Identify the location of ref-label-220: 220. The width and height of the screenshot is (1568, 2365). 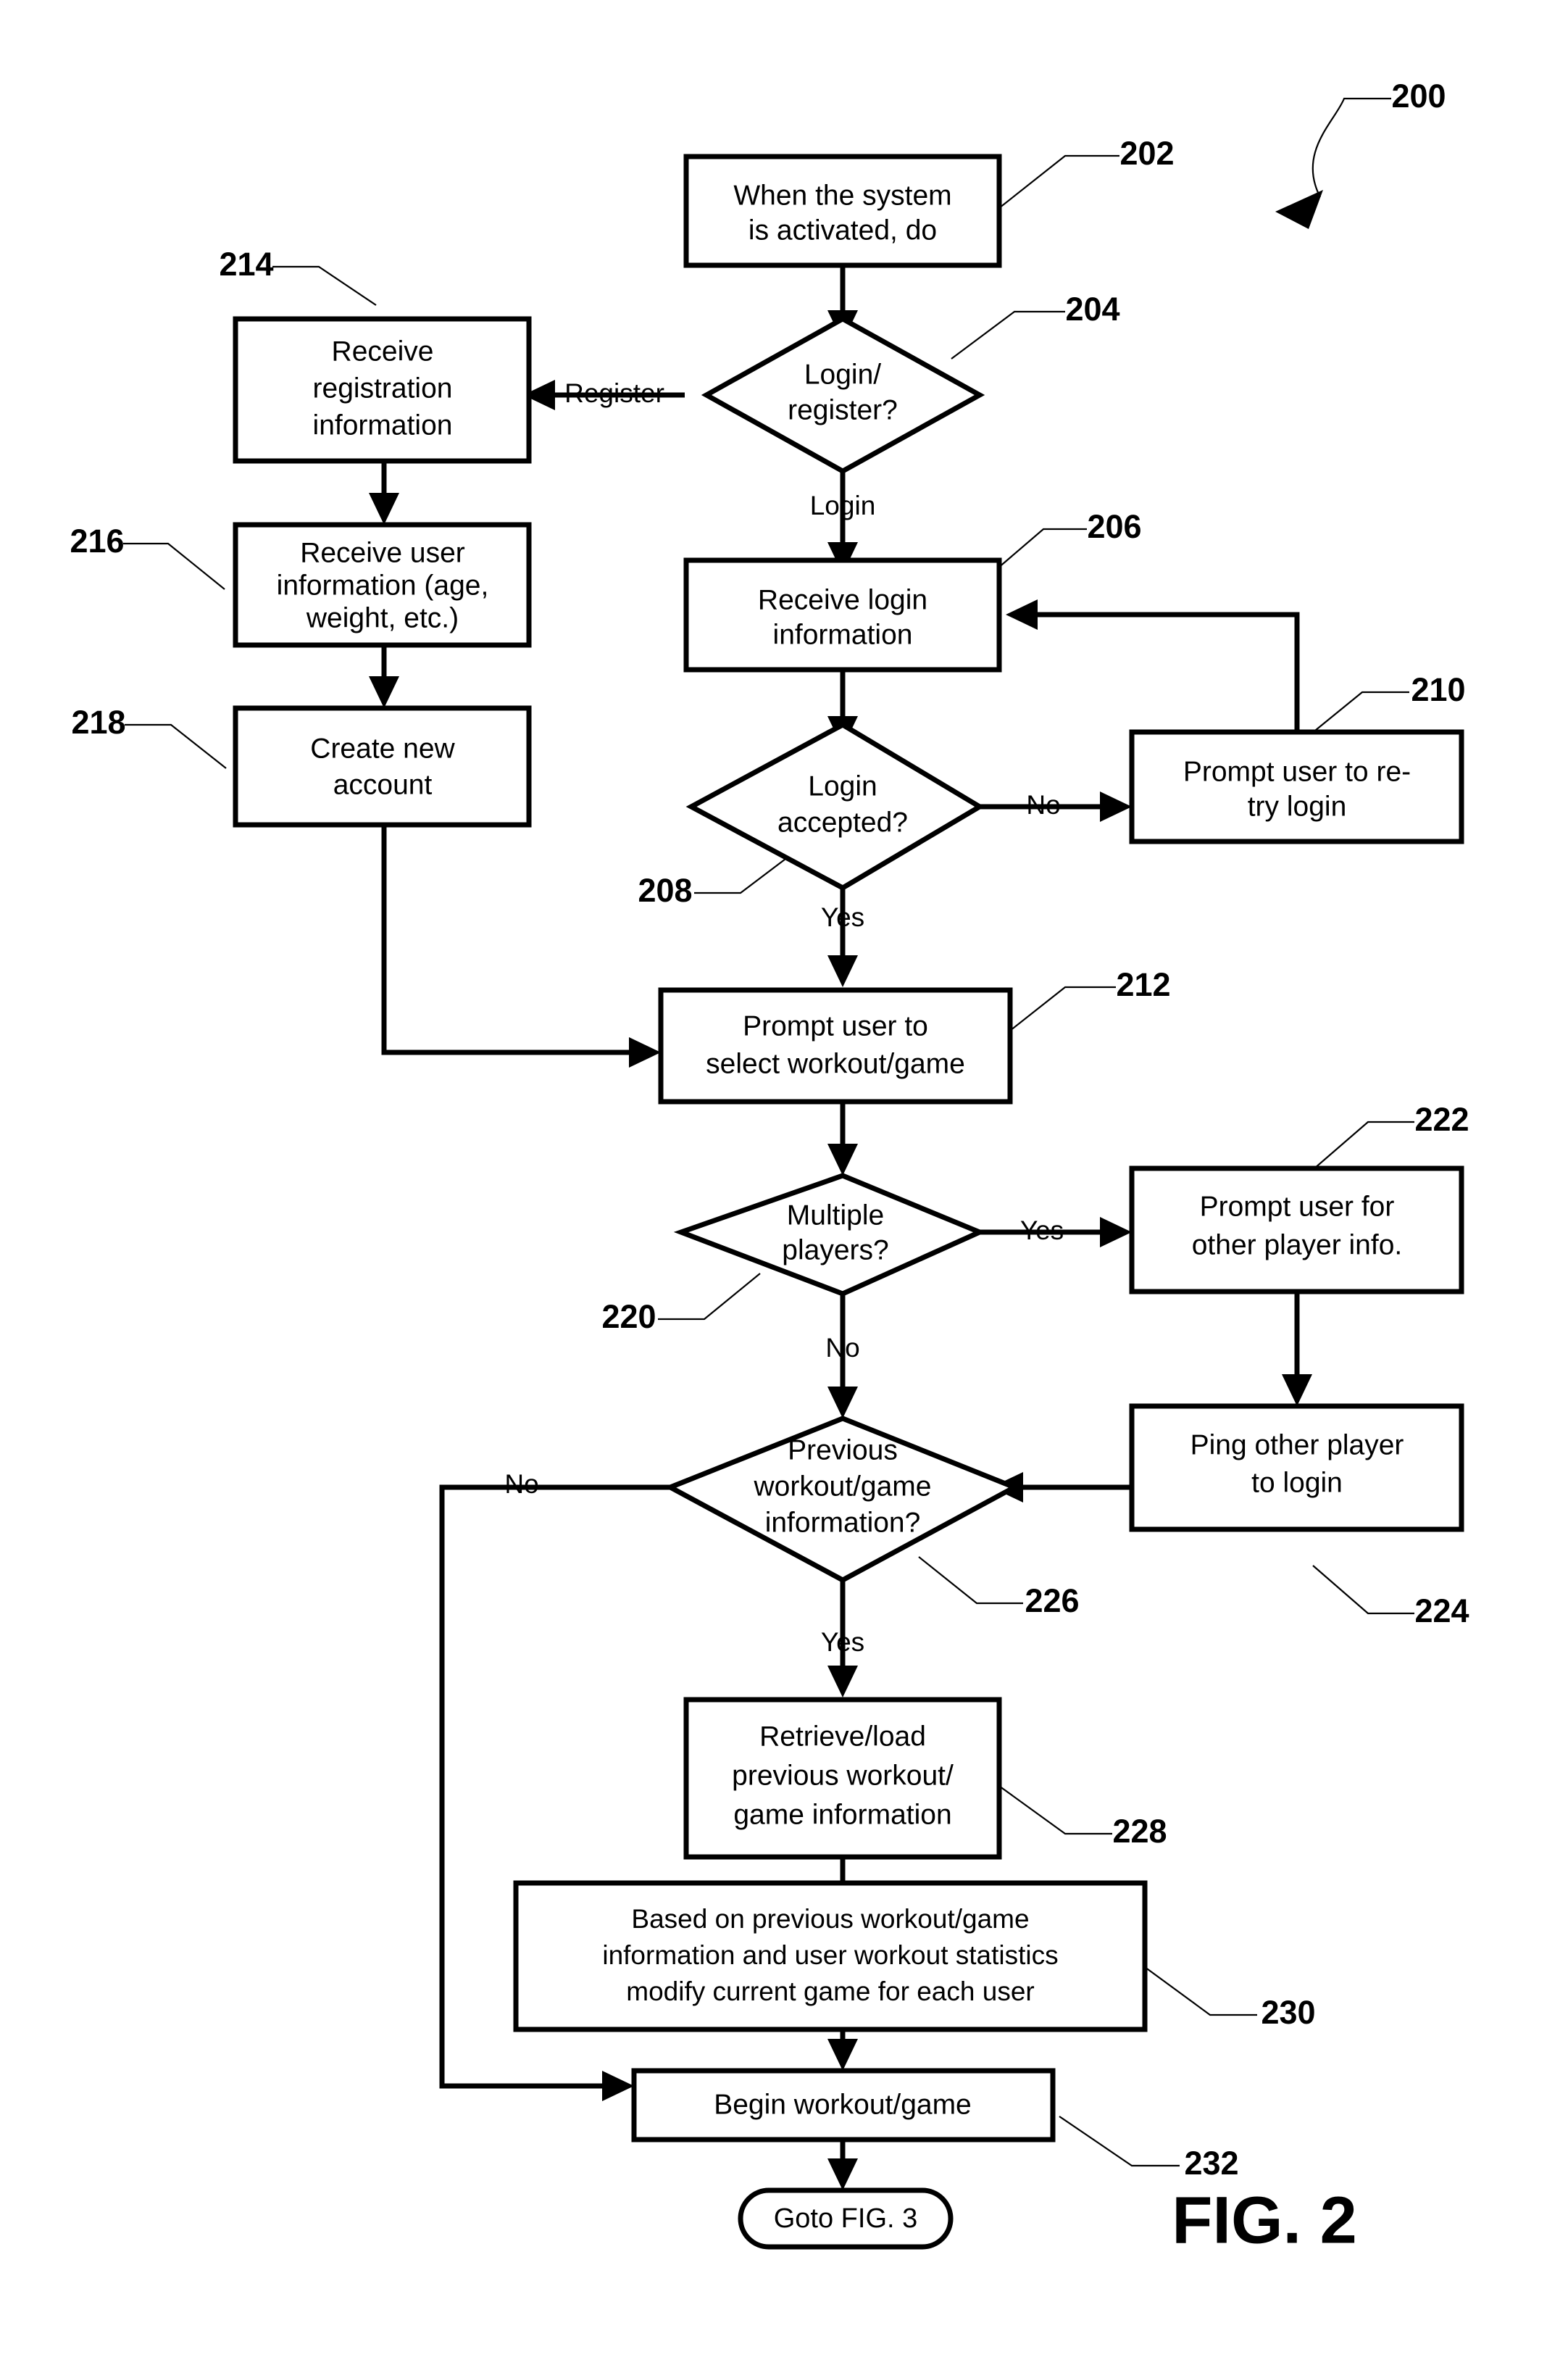
(628, 1316).